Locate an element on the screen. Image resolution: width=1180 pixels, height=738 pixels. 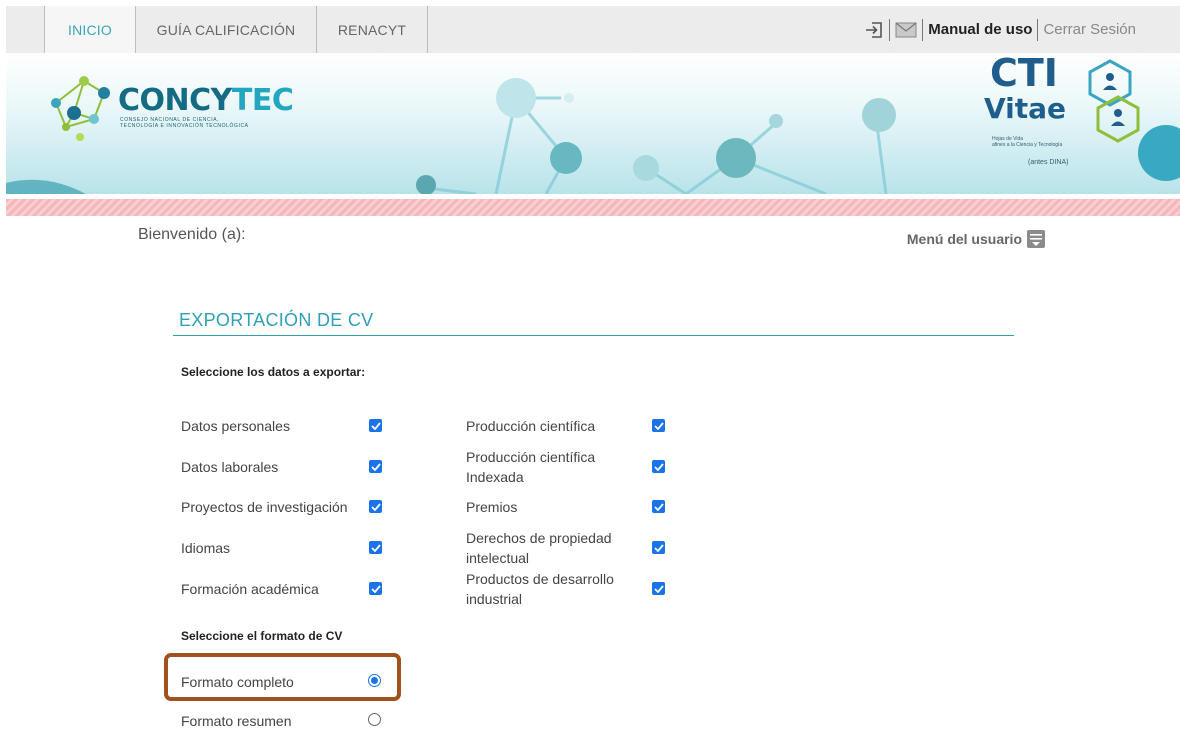
option-label: Premios is located at coordinates (492, 507).